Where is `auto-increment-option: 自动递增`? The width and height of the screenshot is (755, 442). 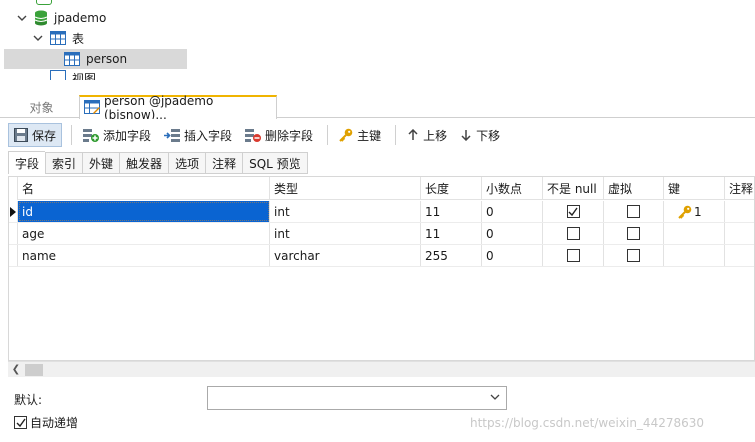
auto-increment-option: 自动递增 is located at coordinates (46, 422).